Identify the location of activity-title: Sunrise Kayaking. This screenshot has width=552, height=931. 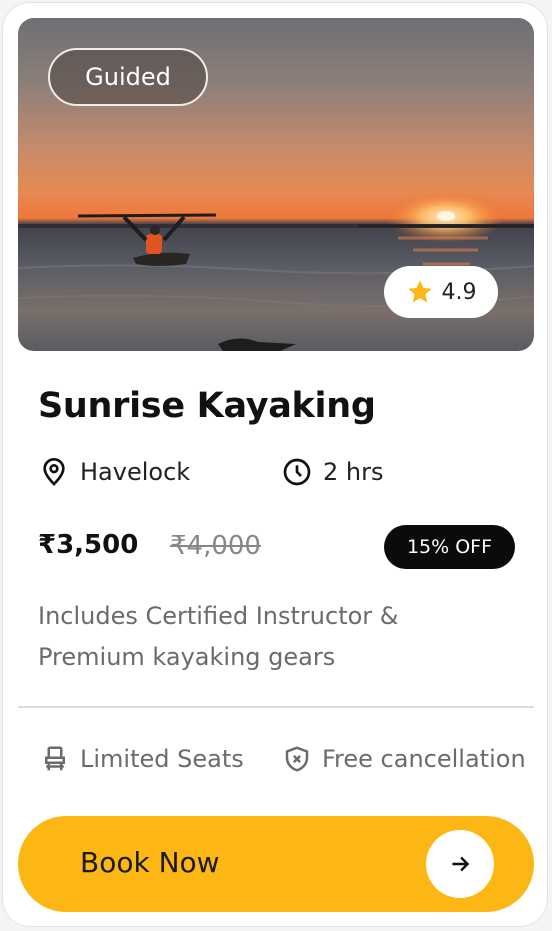
(207, 406).